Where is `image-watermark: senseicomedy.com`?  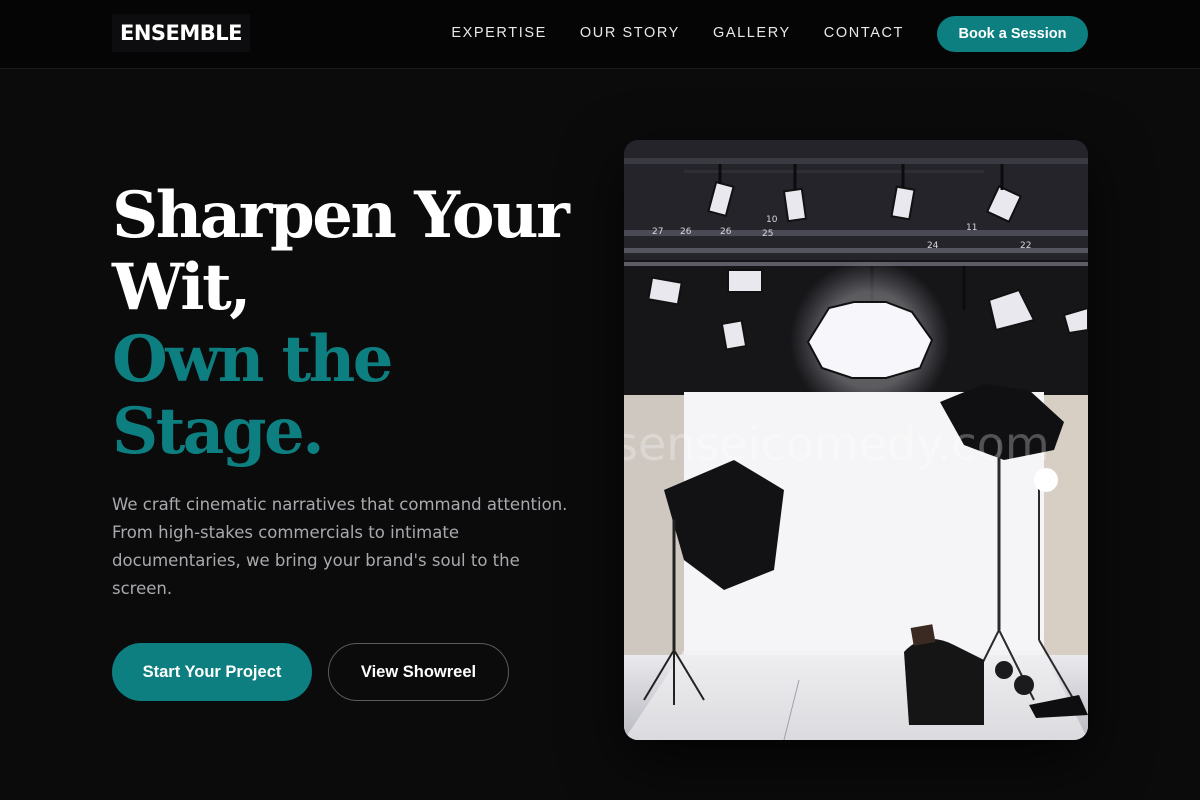
image-watermark: senseicomedy.com is located at coordinates (837, 444).